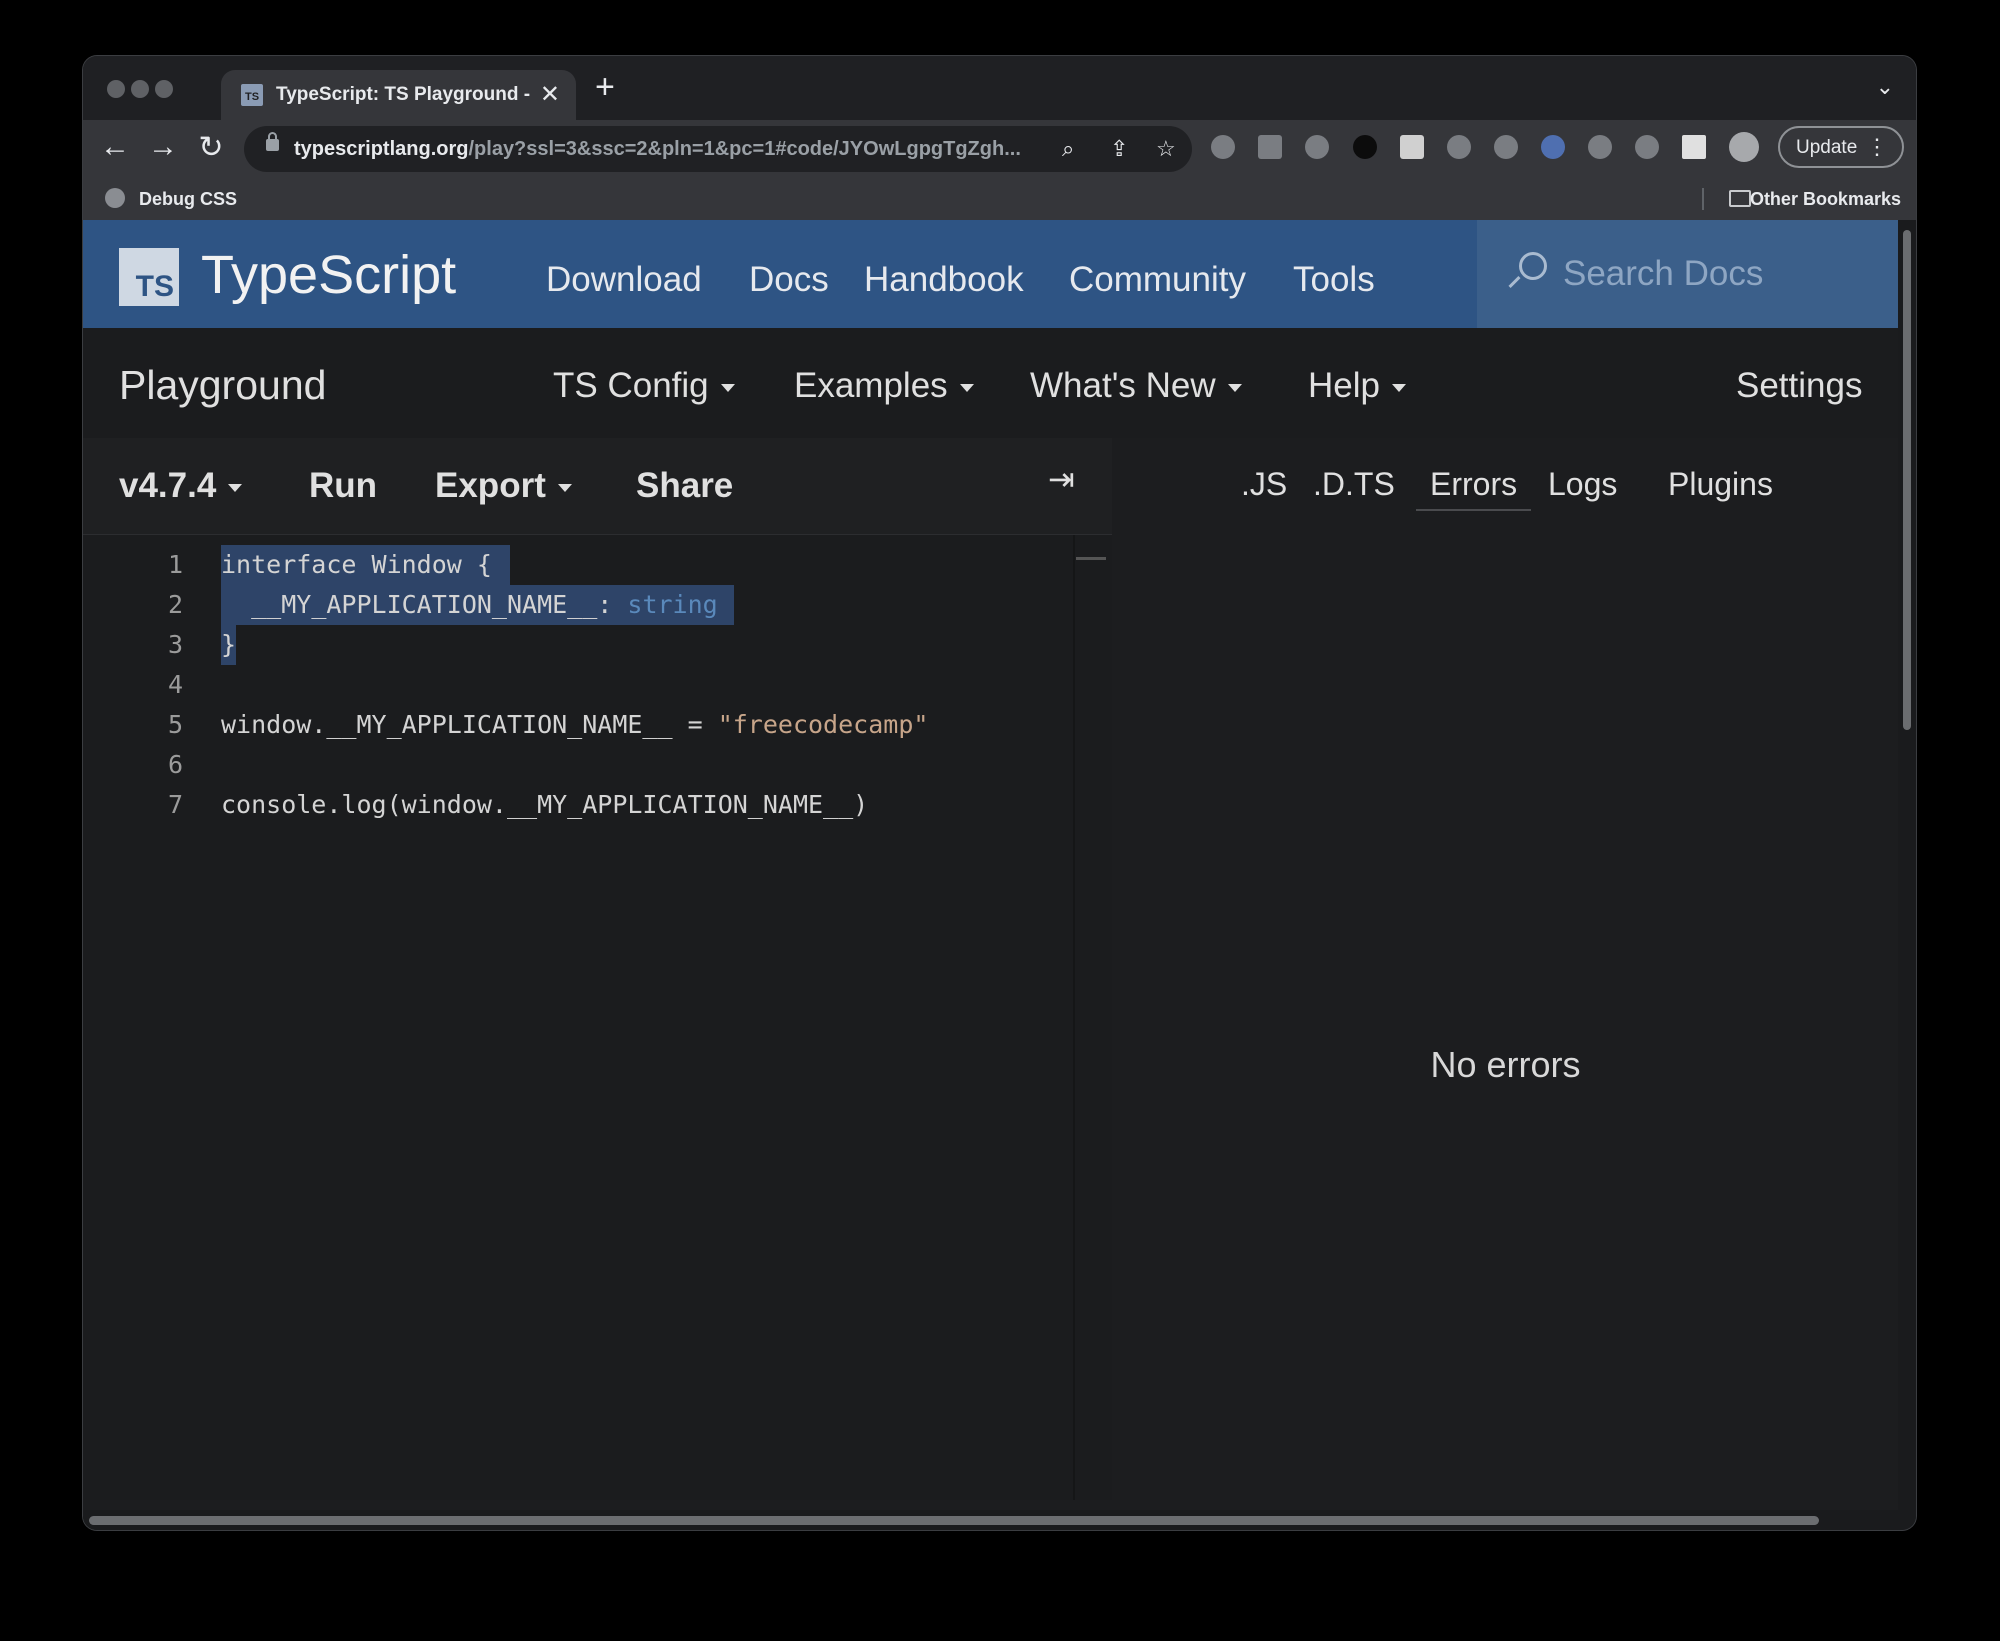 This screenshot has height=1641, width=2000. I want to click on extension-square-icon, so click(1412, 147).